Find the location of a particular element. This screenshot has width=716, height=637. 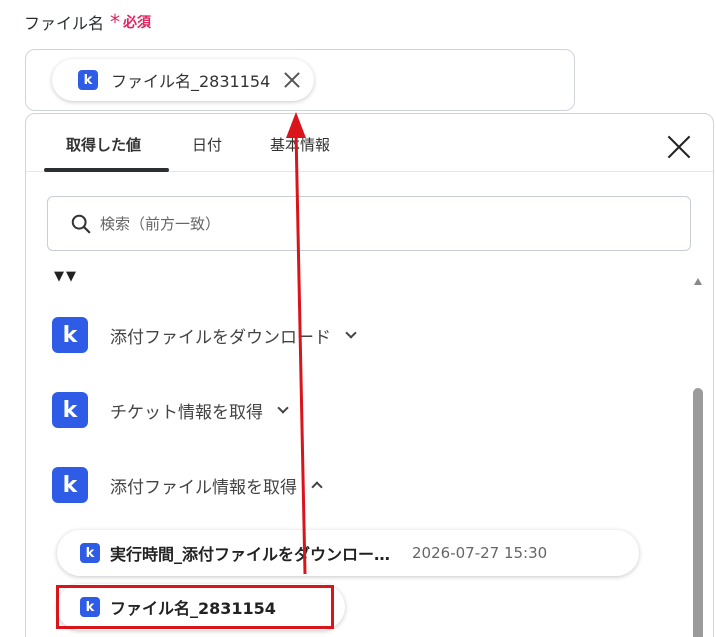

item-value: 2026-07-27 15:30 is located at coordinates (480, 553).